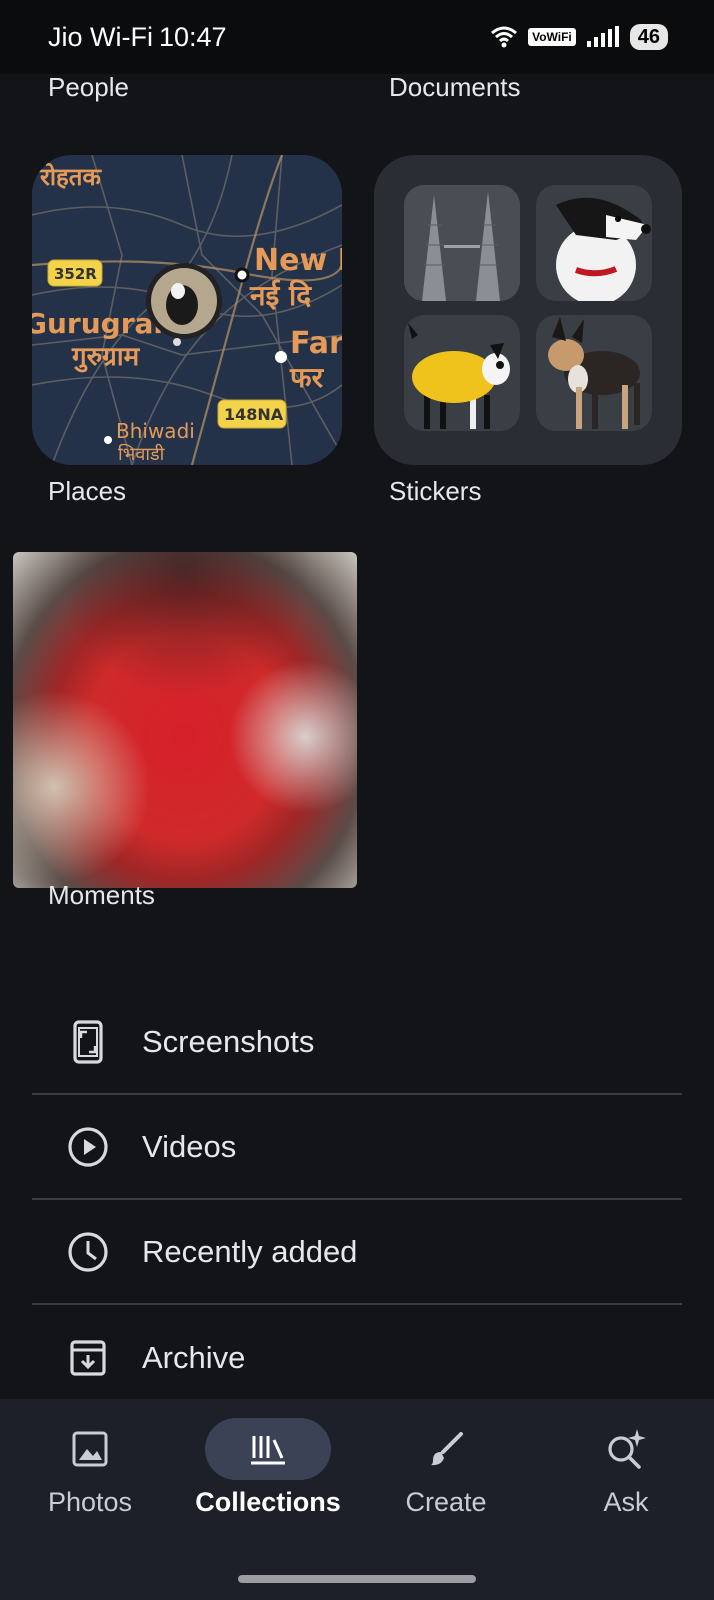 The height and width of the screenshot is (1600, 714). Describe the element at coordinates (88, 1147) in the screenshot. I see `play-circle-icon` at that location.